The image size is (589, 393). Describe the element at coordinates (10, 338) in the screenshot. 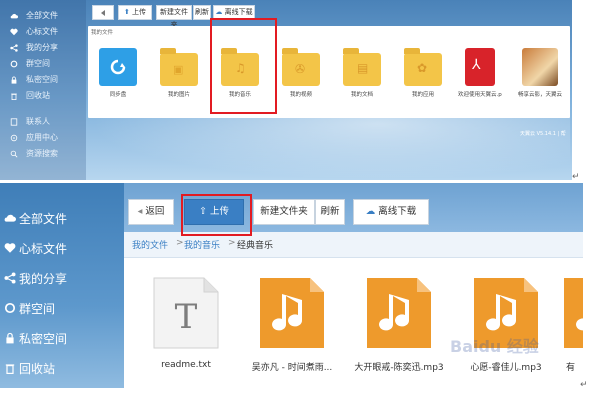

I see `lock-icon` at that location.